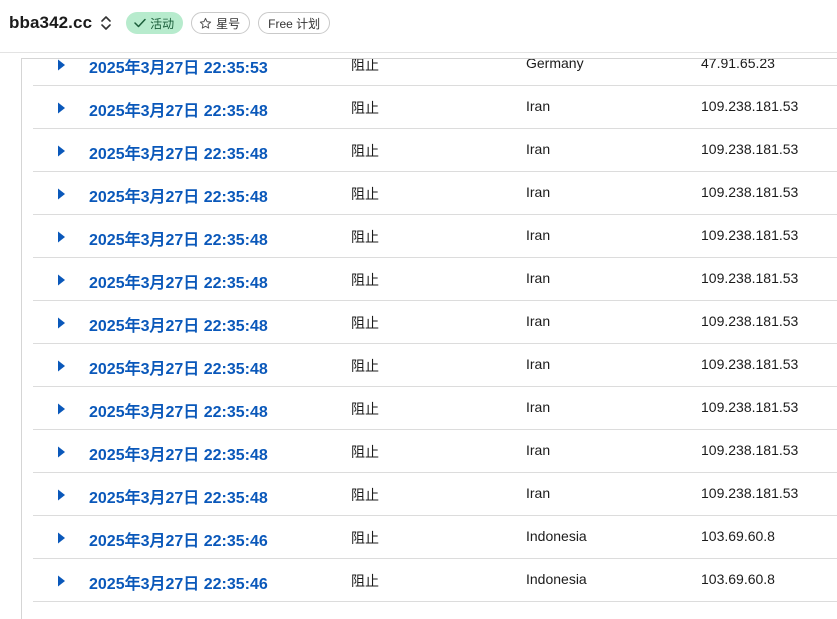  What do you see at coordinates (140, 23) in the screenshot?
I see `check-icon` at bounding box center [140, 23].